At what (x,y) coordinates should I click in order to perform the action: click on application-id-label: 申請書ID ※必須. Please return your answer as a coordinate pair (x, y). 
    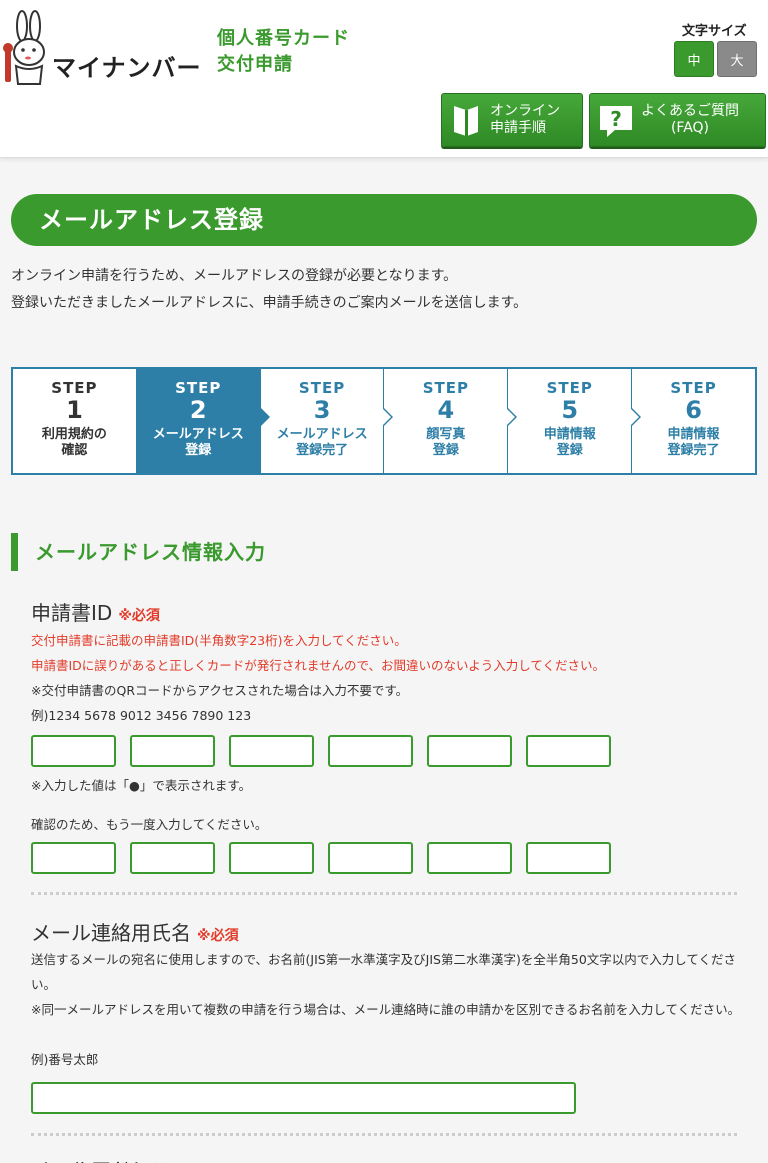
    Looking at the image, I should click on (95, 613).